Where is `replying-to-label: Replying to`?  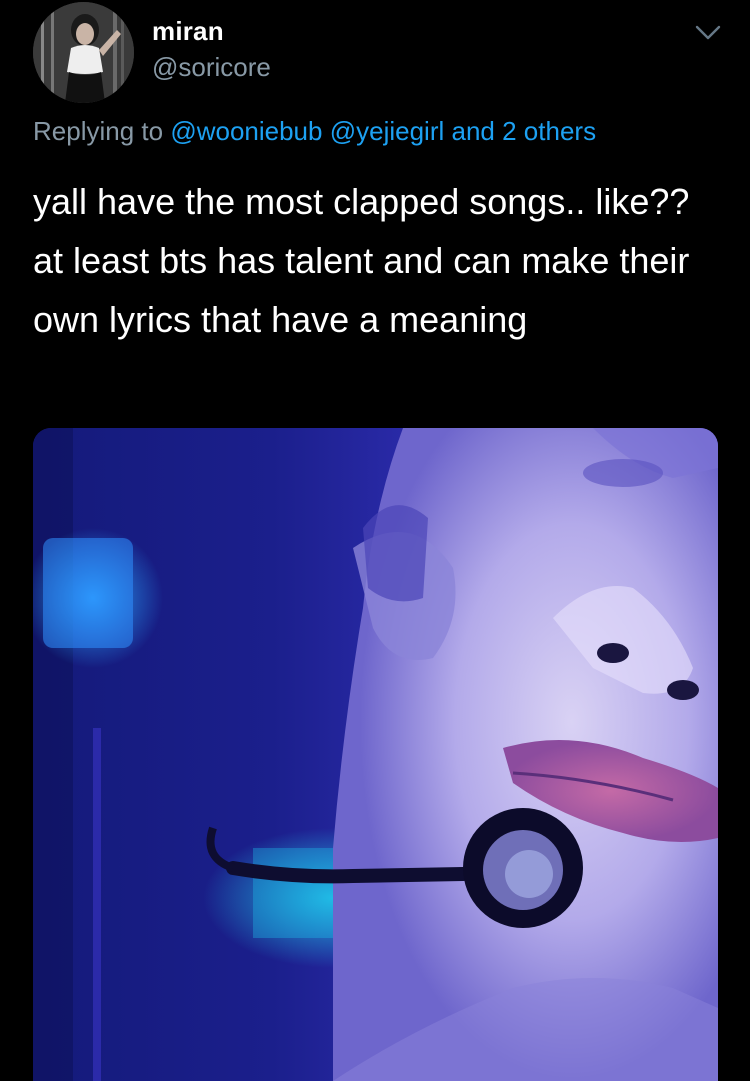 replying-to-label: Replying to is located at coordinates (98, 131).